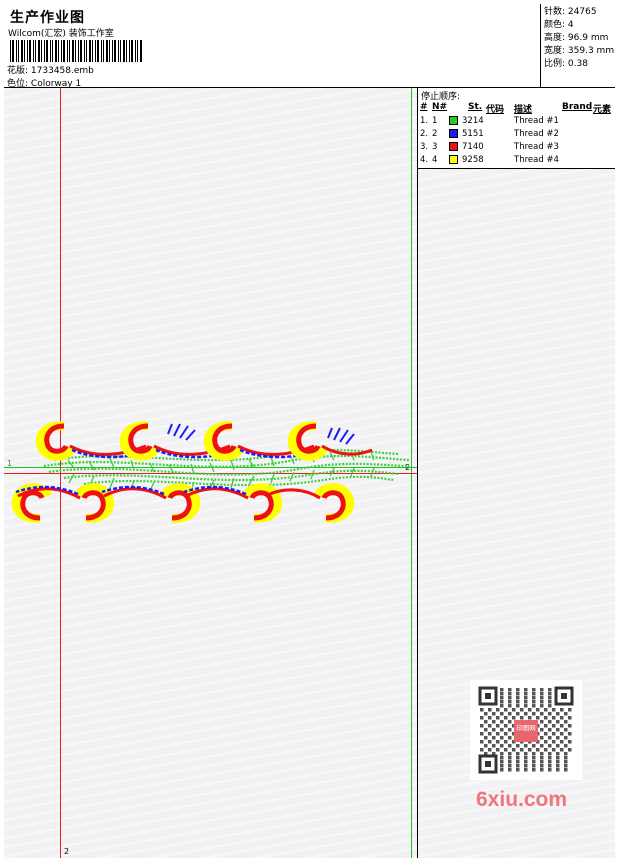 This screenshot has width=620, height=861. I want to click on stop-sequence-title: 停止顺序:, so click(441, 97).